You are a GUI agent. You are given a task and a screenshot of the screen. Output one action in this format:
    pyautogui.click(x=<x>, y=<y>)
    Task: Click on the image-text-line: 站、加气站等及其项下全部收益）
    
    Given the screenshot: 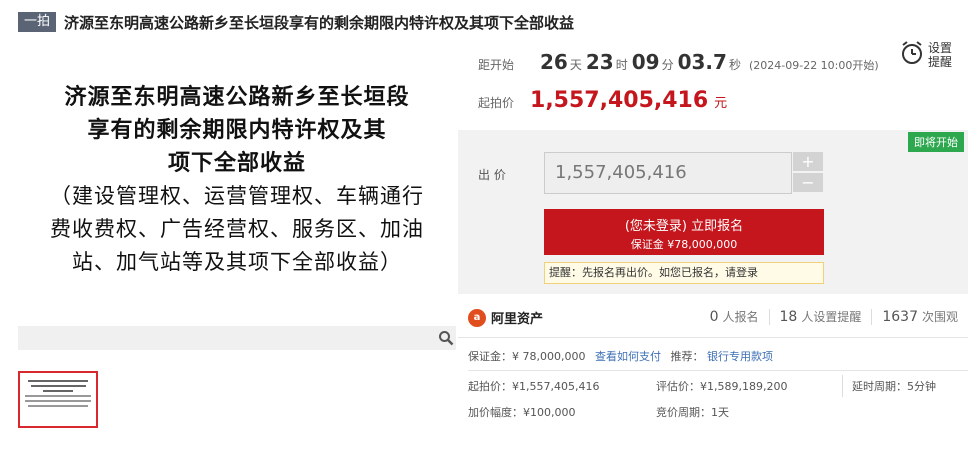 What is the action you would take?
    pyautogui.click(x=237, y=262)
    